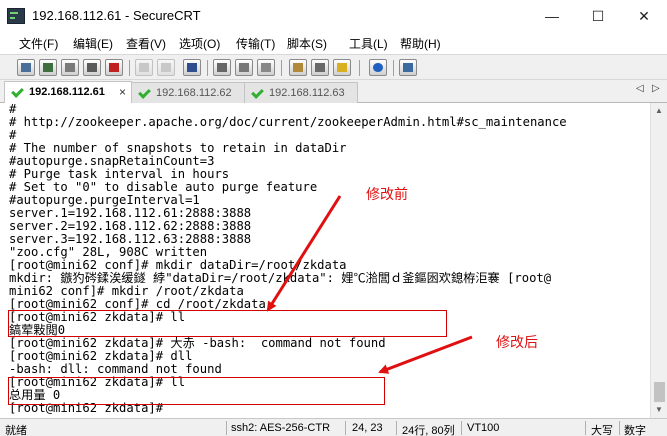 This screenshot has height=436, width=667. What do you see at coordinates (659, 409) in the screenshot?
I see `scroll-down-icon: ▼` at bounding box center [659, 409].